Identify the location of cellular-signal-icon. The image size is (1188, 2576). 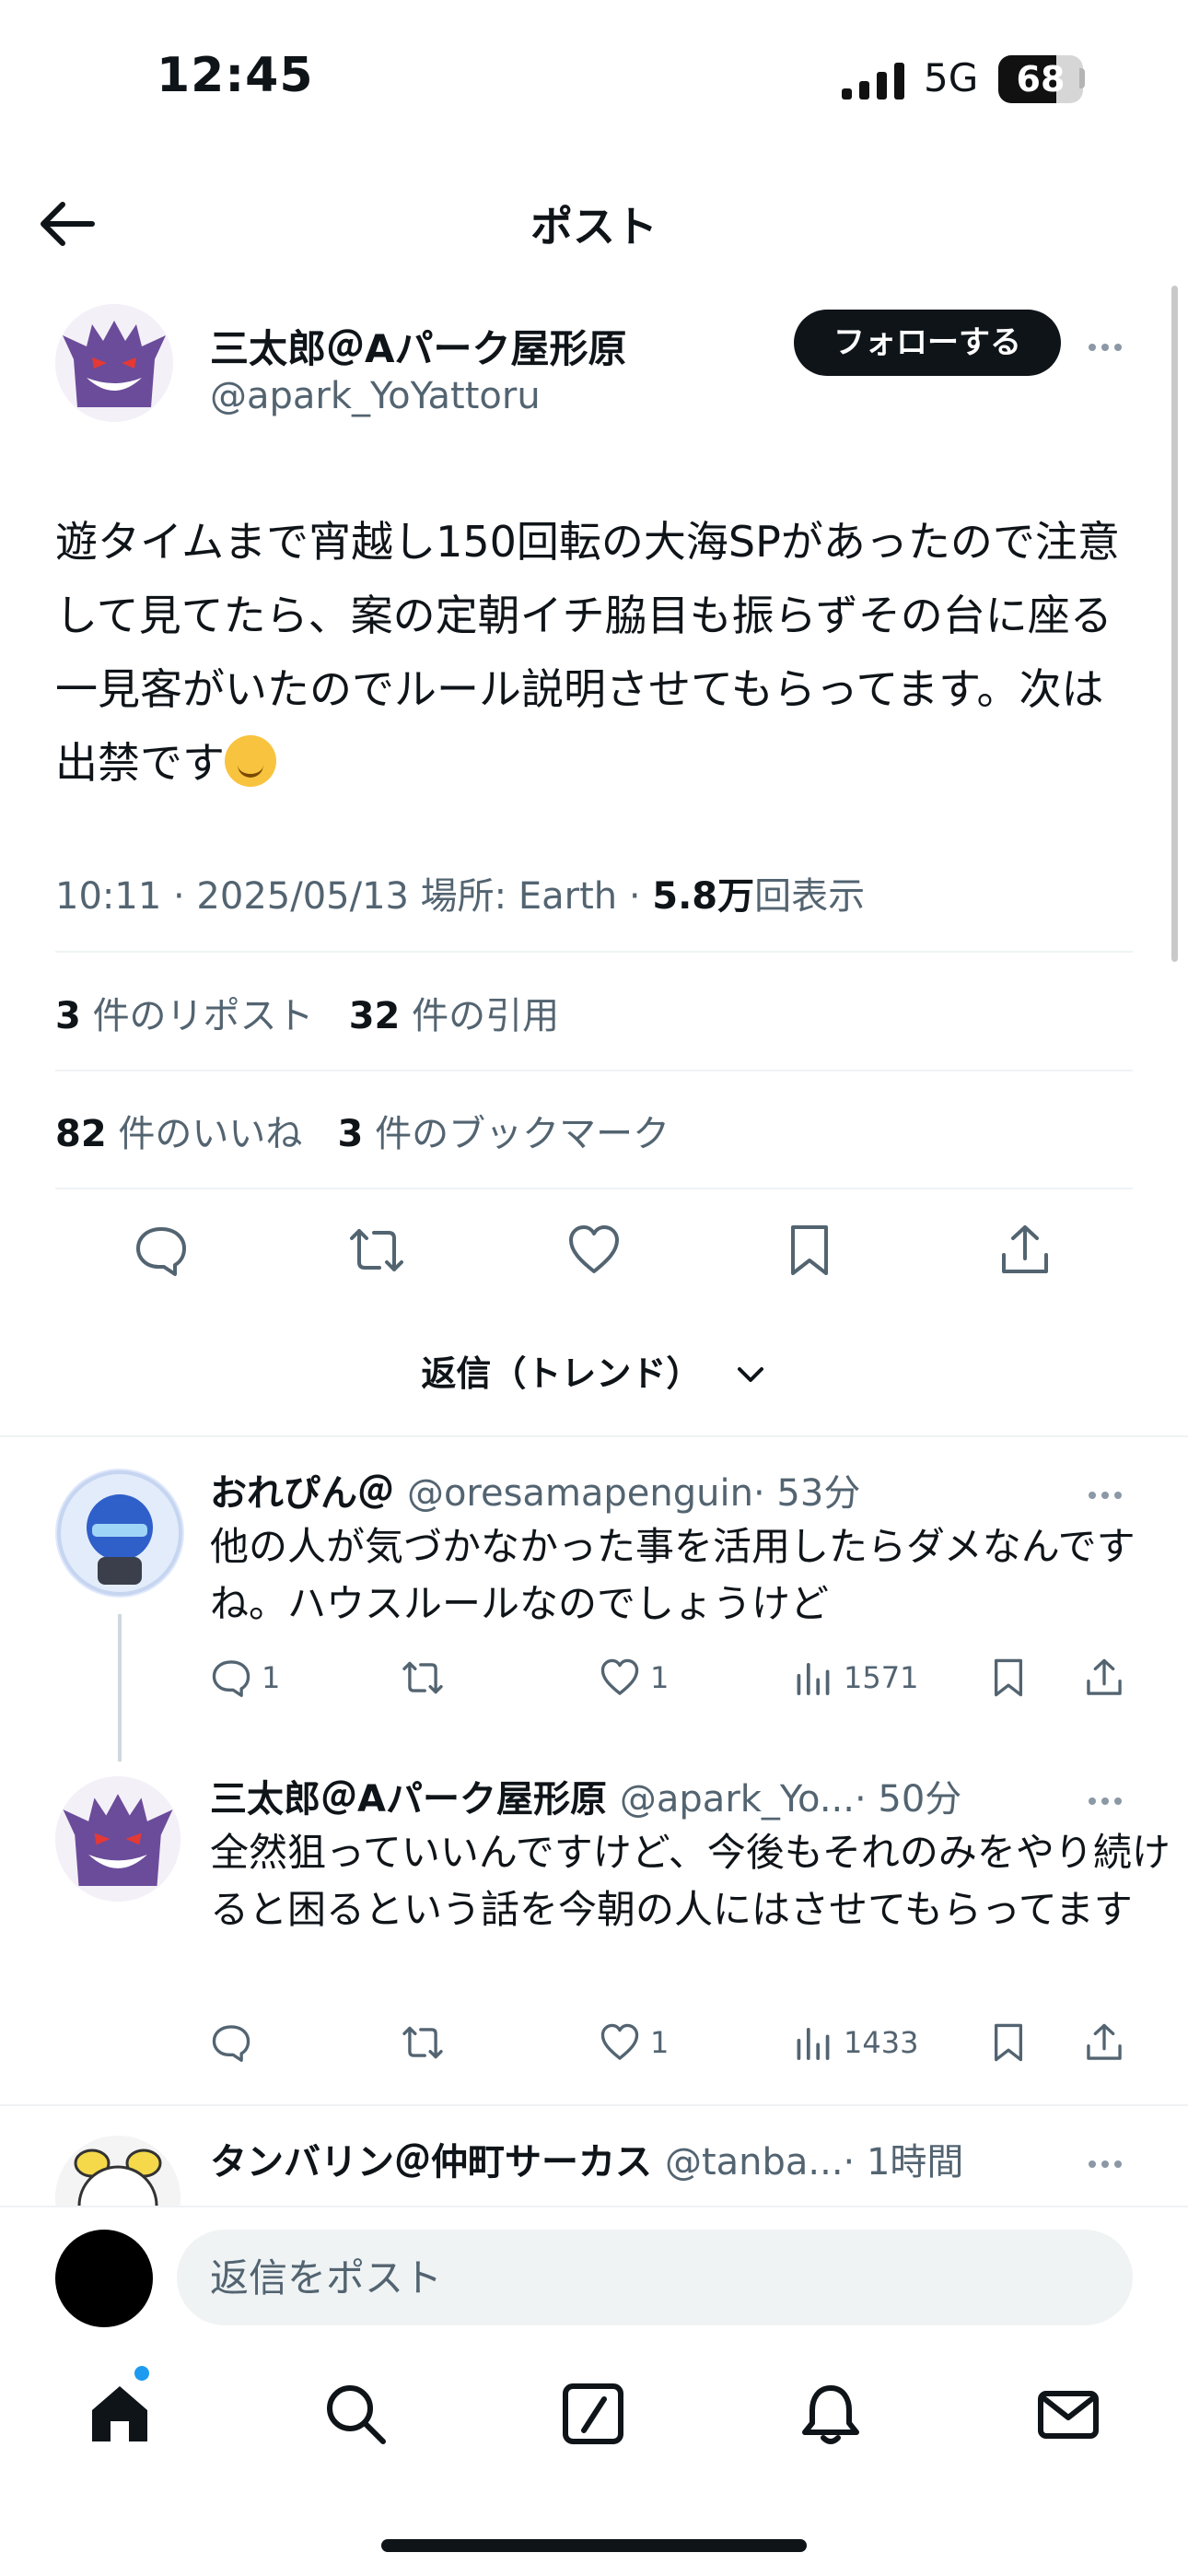
(873, 81).